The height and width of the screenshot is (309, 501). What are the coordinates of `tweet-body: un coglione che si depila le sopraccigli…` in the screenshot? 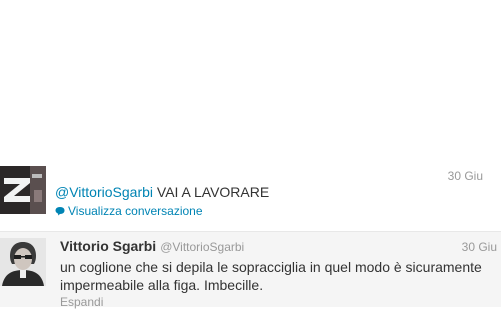 It's located at (271, 276).